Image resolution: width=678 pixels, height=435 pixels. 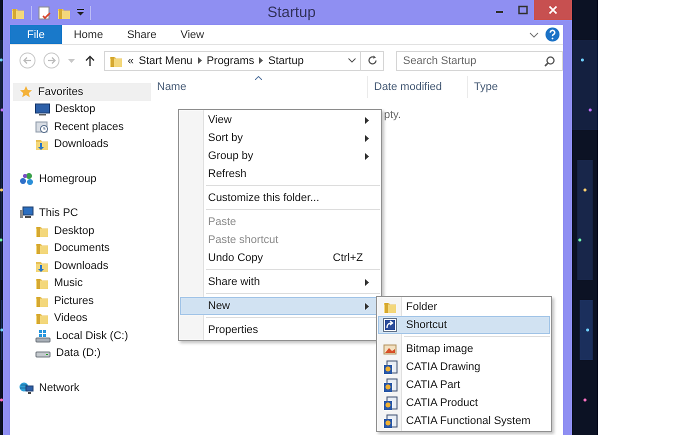 What do you see at coordinates (230, 60) in the screenshot?
I see `breadcrumb: Programs` at bounding box center [230, 60].